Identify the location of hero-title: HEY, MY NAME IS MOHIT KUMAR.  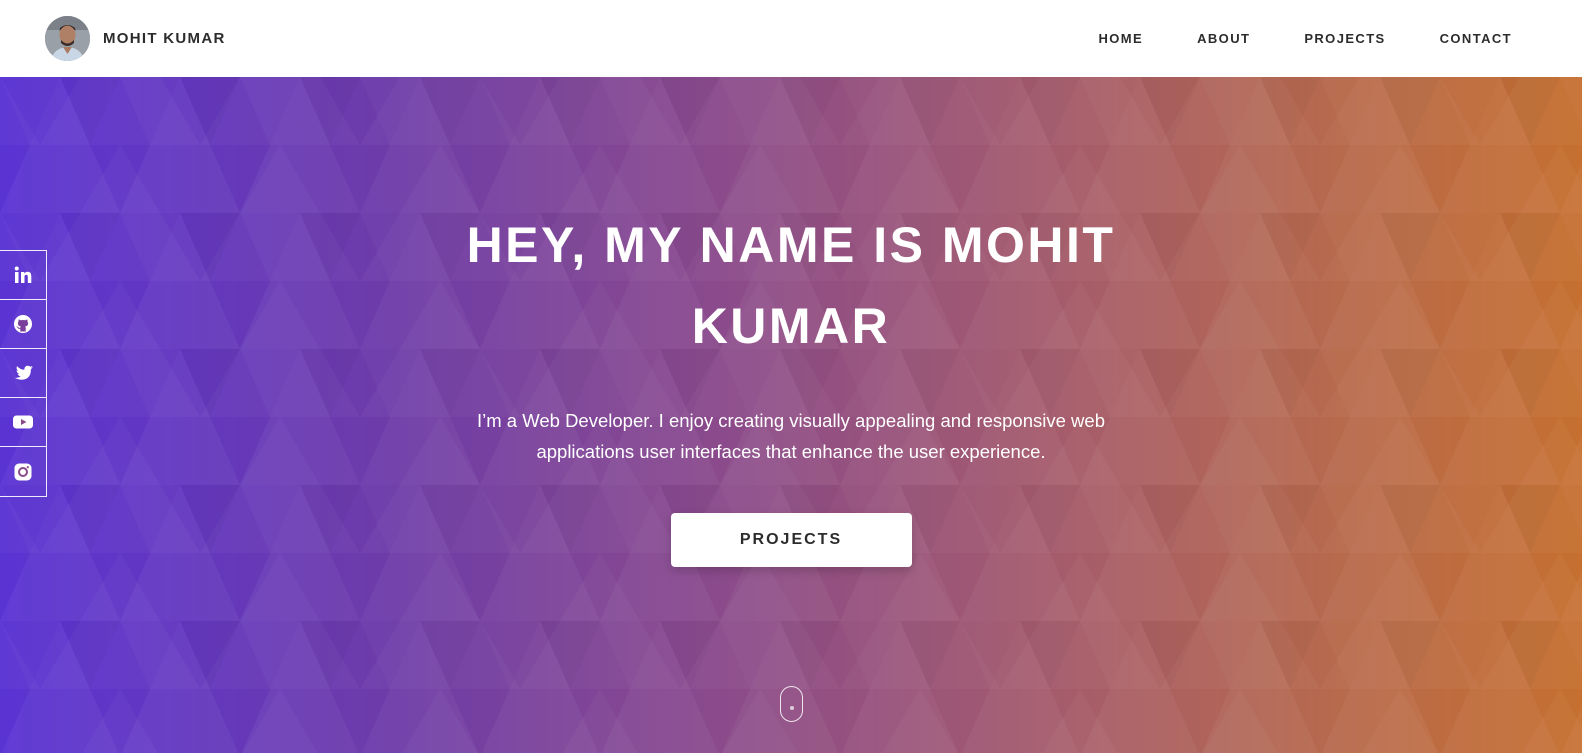
(791, 285).